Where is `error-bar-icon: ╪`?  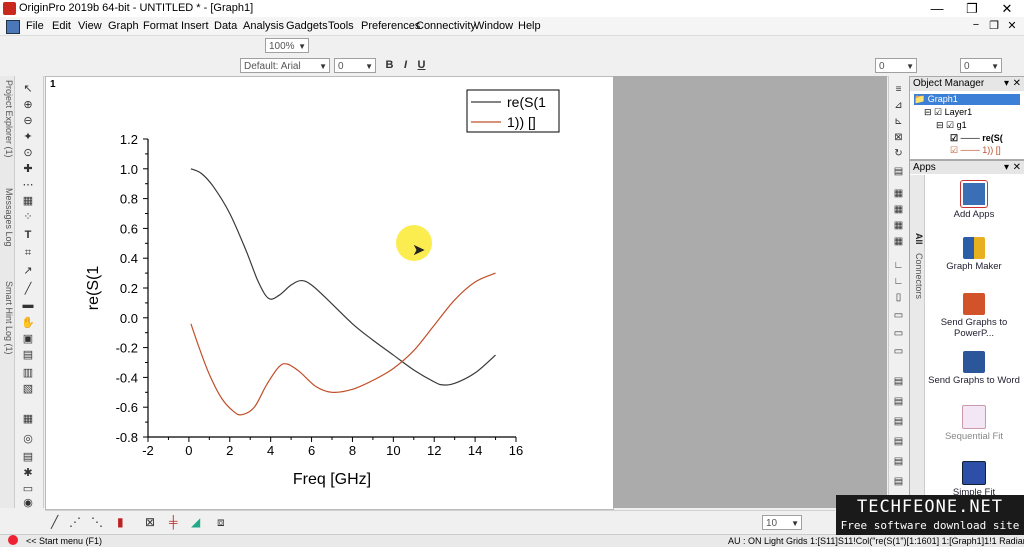 error-bar-icon: ╪ is located at coordinates (173, 522).